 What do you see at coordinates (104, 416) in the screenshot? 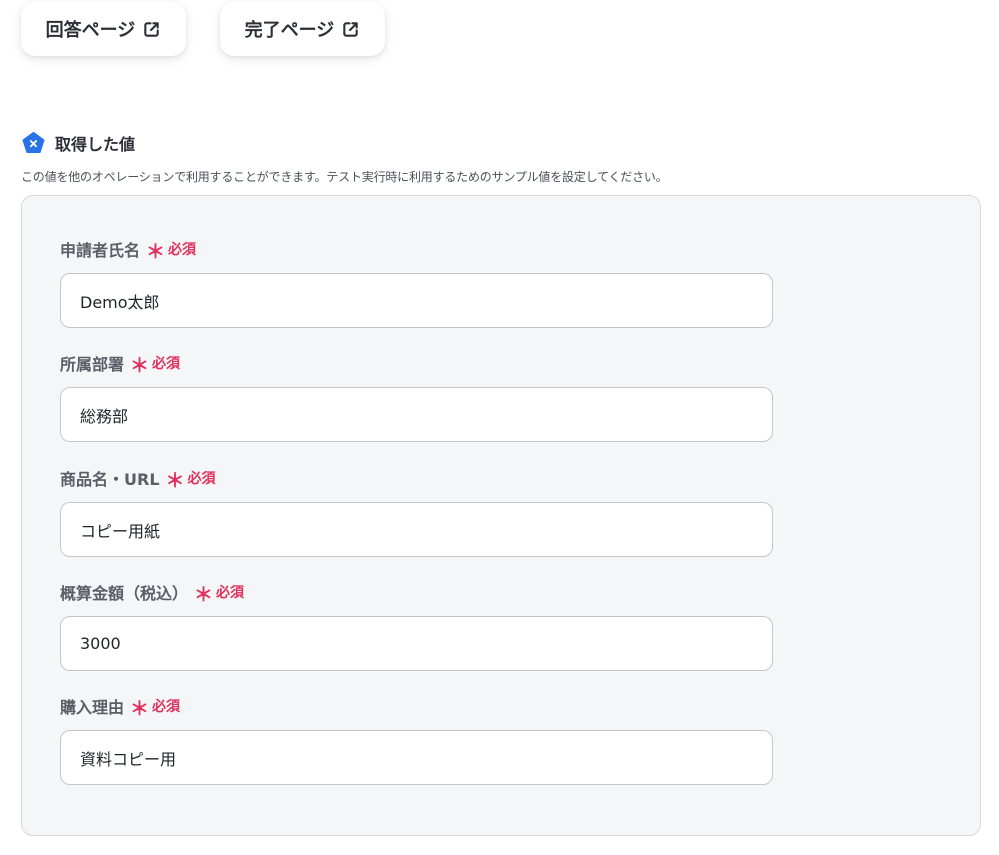
I see `input-value: 総務部` at bounding box center [104, 416].